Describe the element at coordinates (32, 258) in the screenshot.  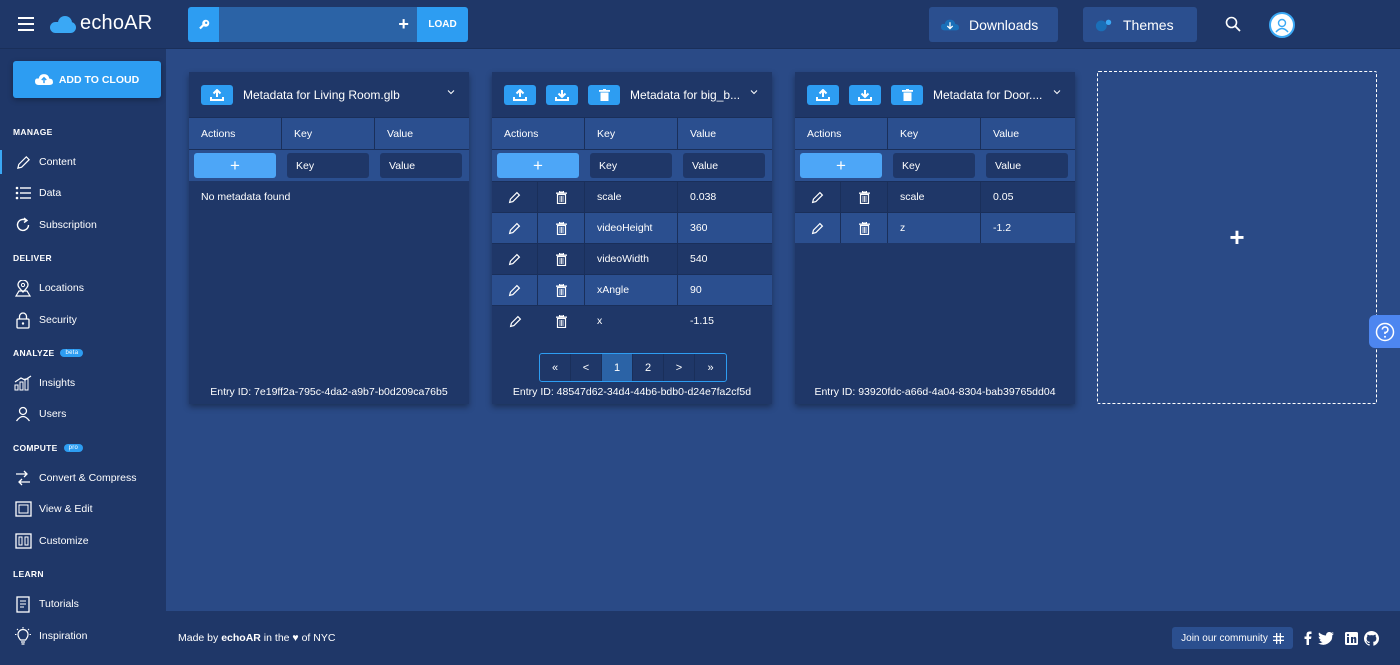
I see `section-deliver: DELIVER` at that location.